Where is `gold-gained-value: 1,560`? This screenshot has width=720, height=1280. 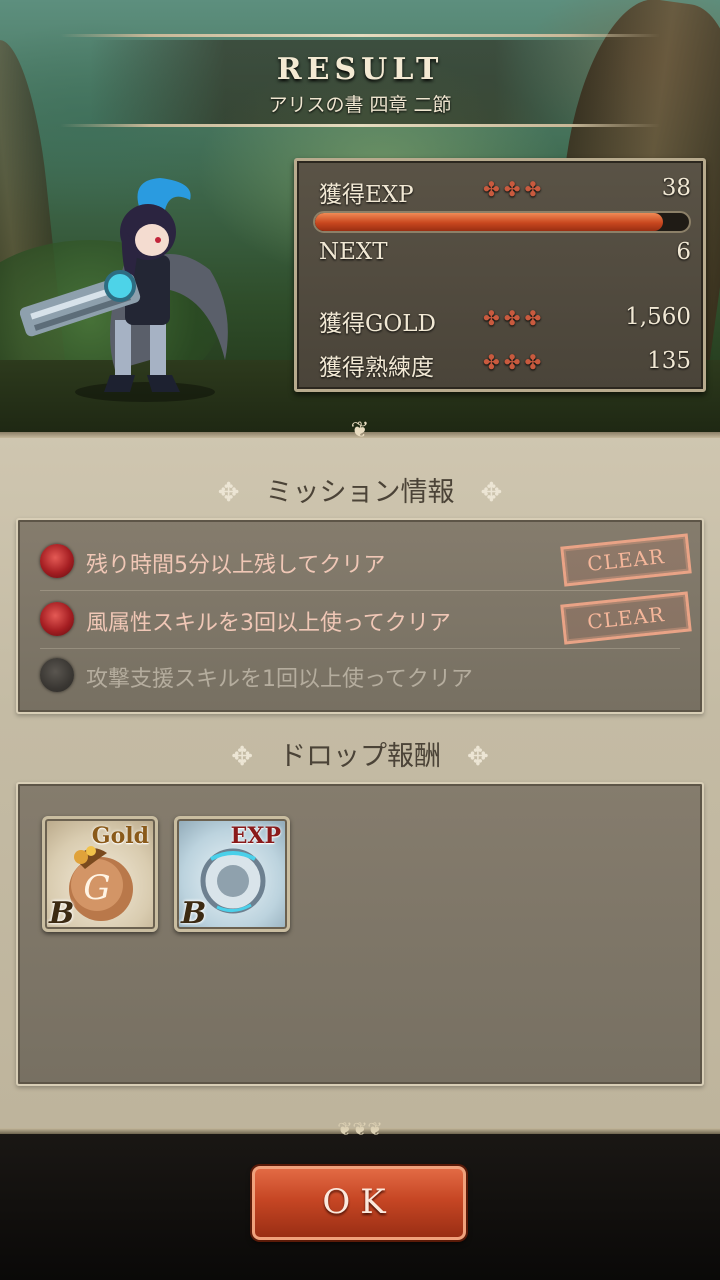 gold-gained-value: 1,560 is located at coordinates (658, 317).